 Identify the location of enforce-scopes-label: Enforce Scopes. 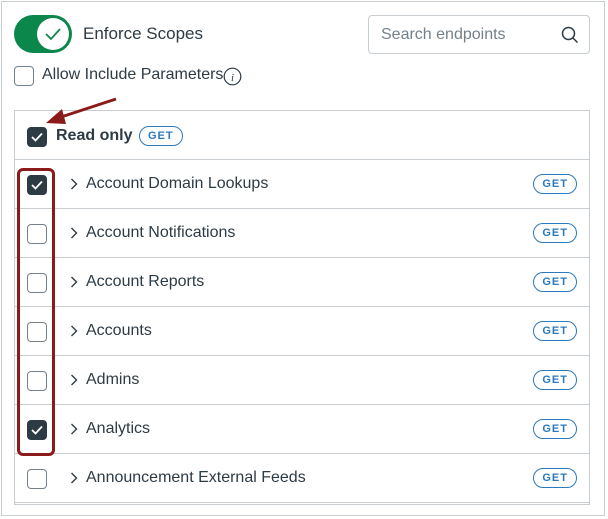
(143, 33).